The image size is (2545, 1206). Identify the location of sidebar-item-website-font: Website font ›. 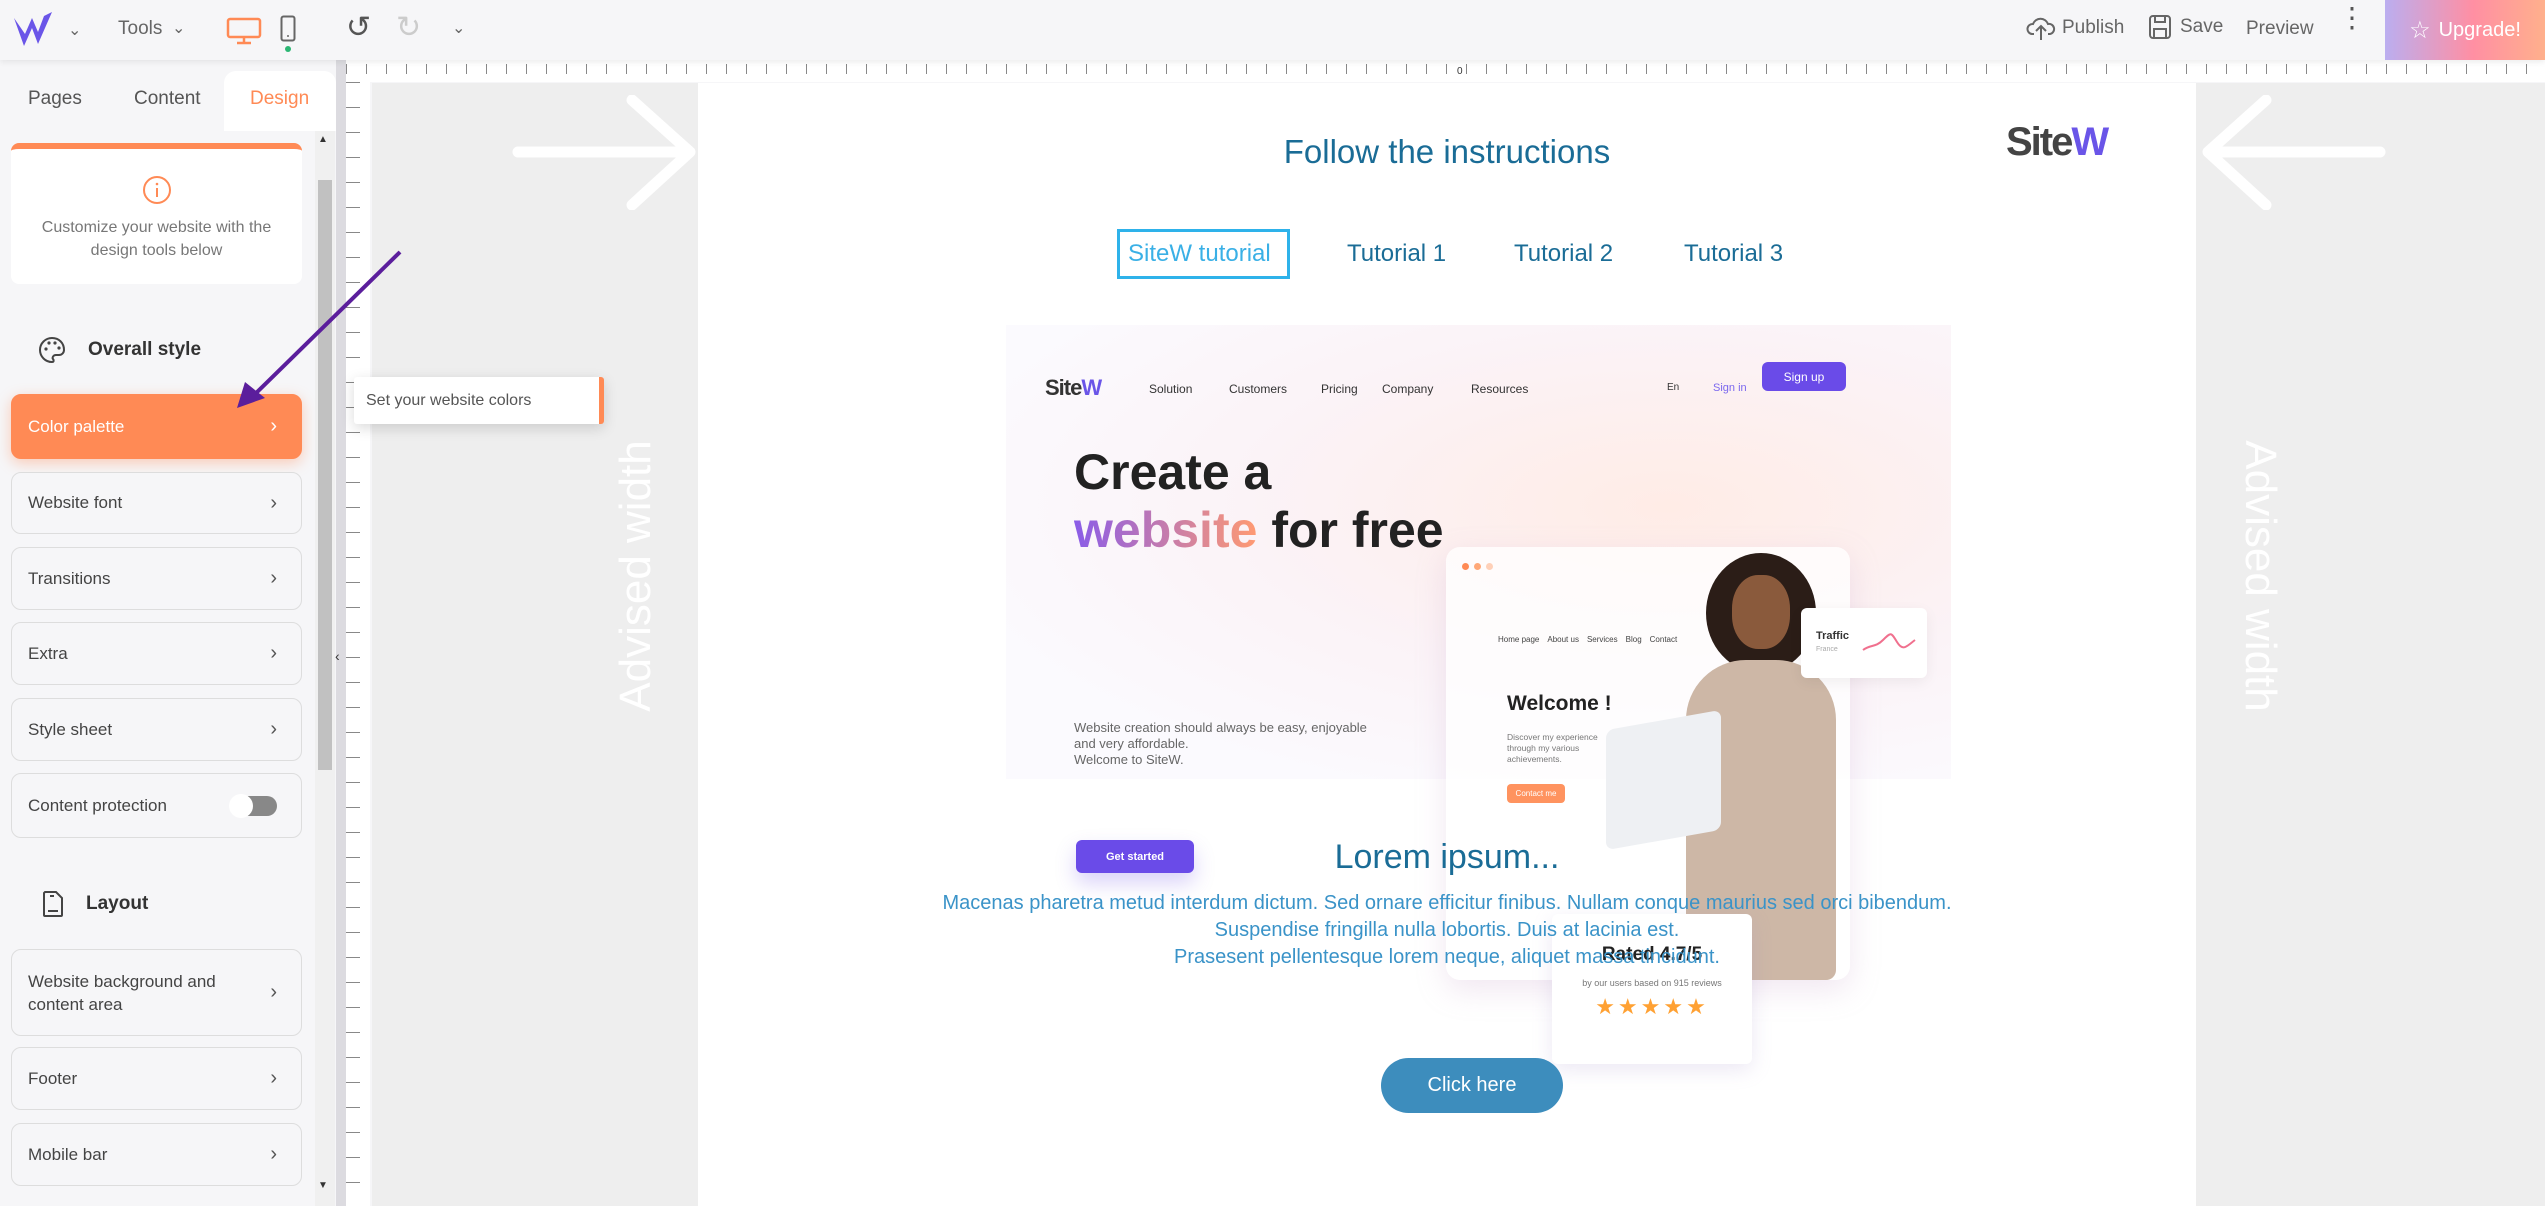
(156, 503).